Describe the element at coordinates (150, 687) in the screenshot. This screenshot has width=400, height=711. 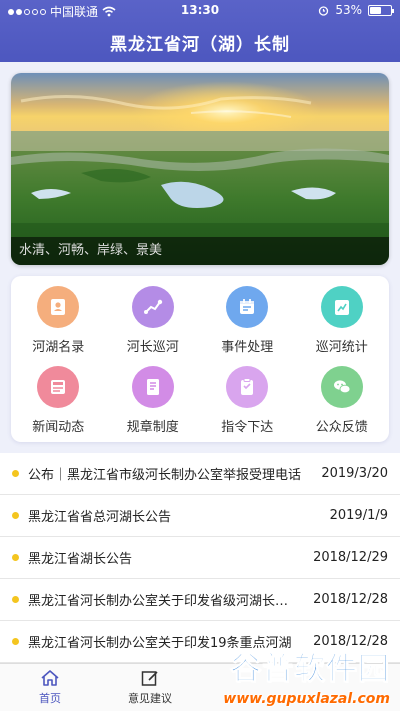
I see `tab-feedback: 意见建议` at that location.